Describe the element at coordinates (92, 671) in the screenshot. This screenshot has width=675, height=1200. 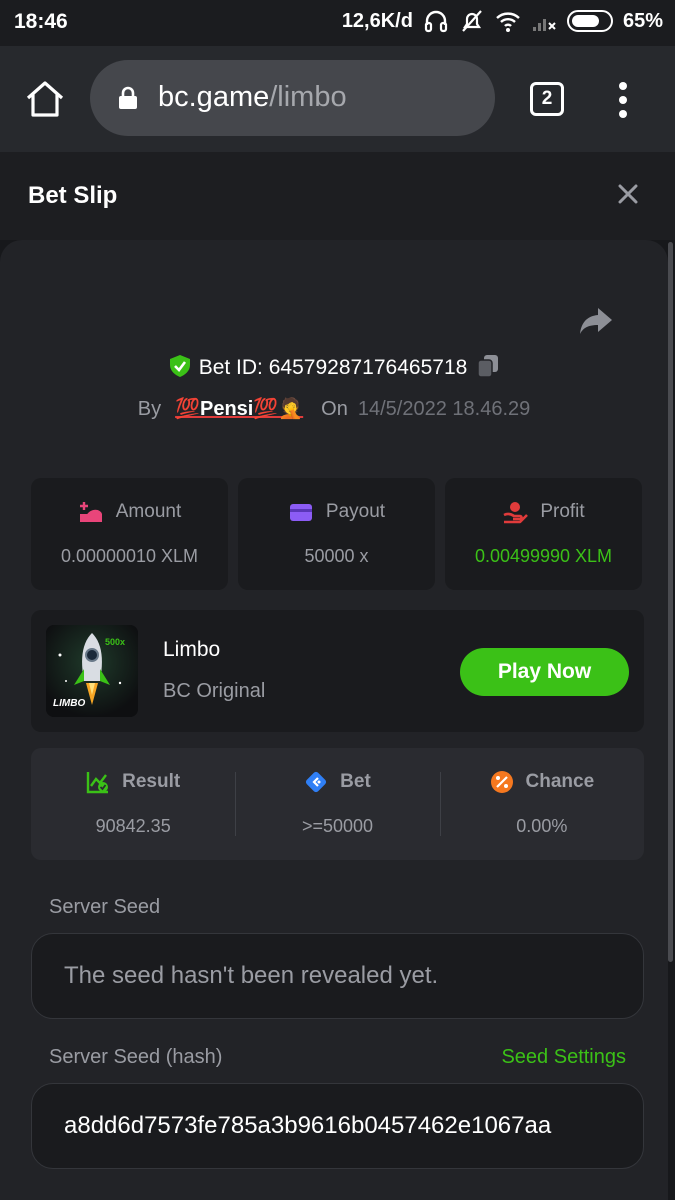
I see `limbo-thumbnail: 500x LIMBO` at that location.